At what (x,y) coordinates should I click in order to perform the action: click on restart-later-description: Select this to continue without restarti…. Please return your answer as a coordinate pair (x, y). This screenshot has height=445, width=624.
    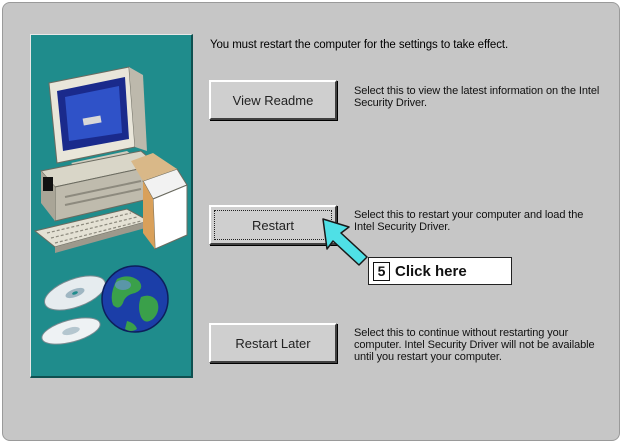
    Looking at the image, I should click on (474, 345).